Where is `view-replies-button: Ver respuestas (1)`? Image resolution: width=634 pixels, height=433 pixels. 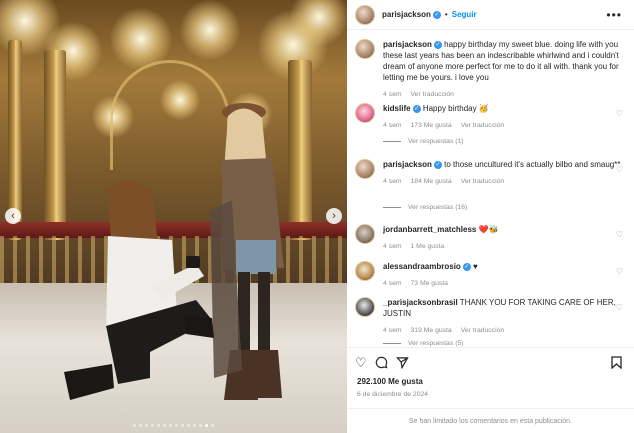 view-replies-button: Ver respuestas (1) is located at coordinates (423, 141).